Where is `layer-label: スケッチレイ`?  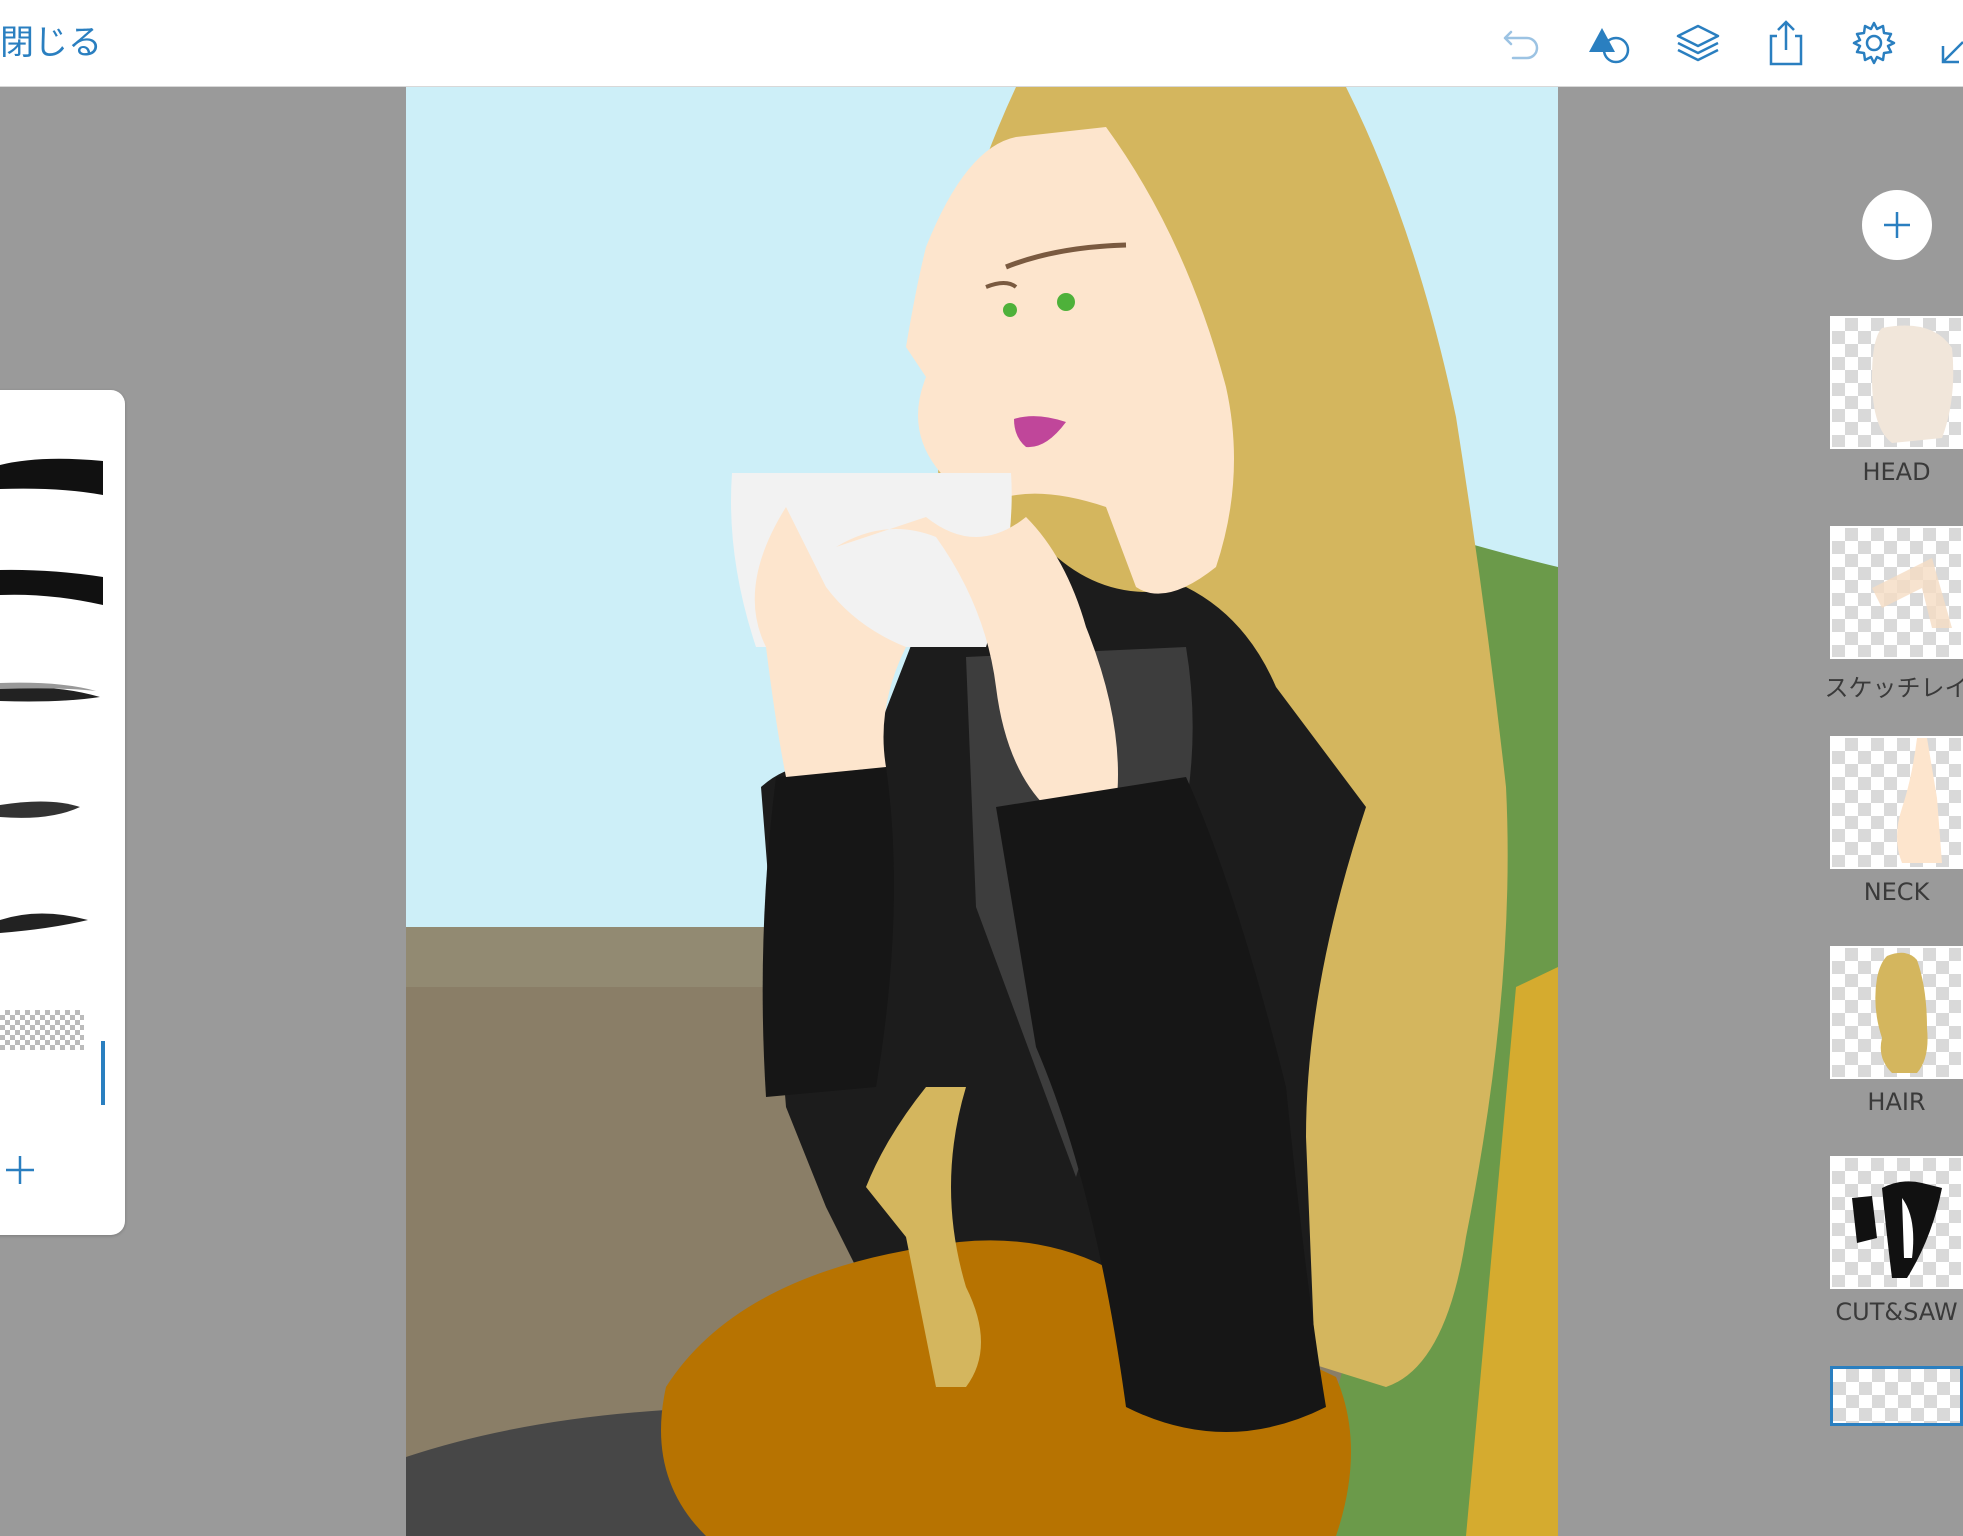 layer-label: スケッチレイ is located at coordinates (1893, 688).